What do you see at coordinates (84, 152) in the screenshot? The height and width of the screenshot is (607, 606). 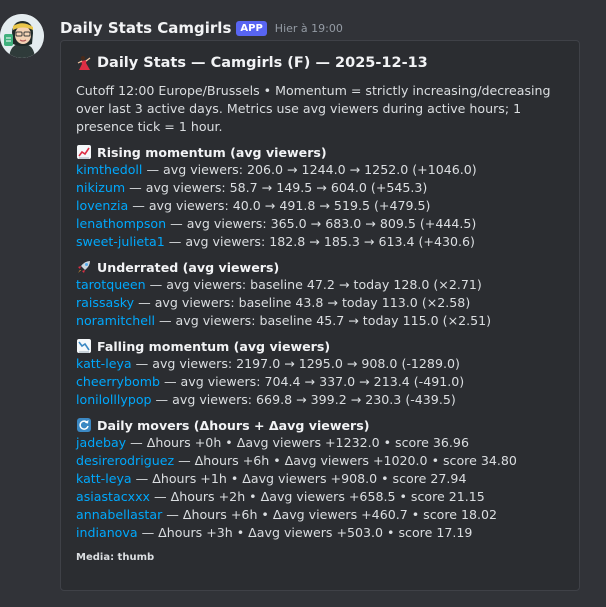 I see `chart-increasing-icon` at bounding box center [84, 152].